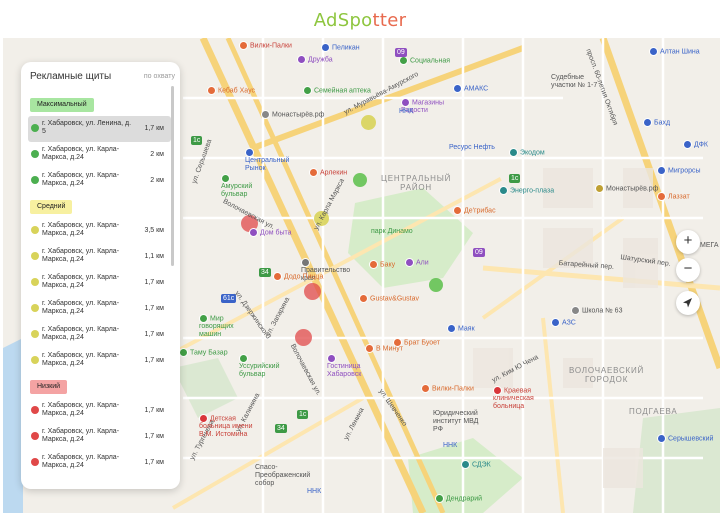  I want to click on poi-maya: Маяк, so click(461, 328).